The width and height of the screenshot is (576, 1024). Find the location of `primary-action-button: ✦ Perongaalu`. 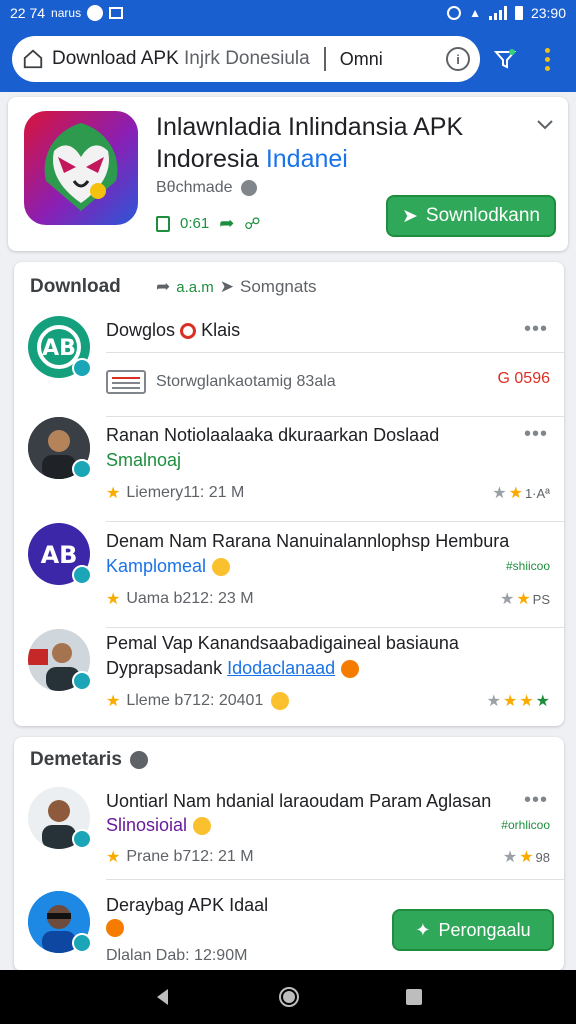

primary-action-button: ✦ Perongaalu is located at coordinates (473, 930).